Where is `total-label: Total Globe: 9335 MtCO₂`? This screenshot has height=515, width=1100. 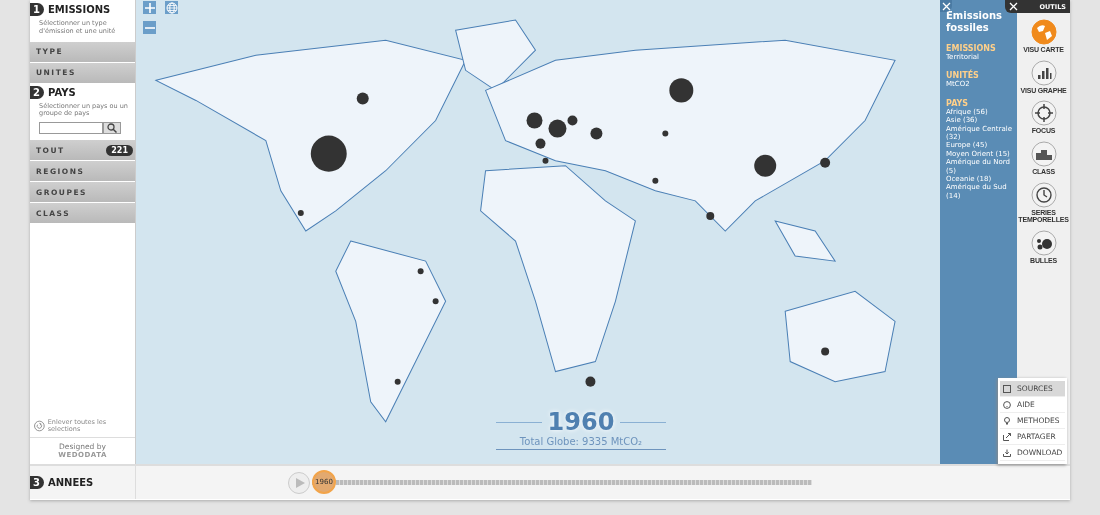
total-label: Total Globe: 9335 MtCO₂ is located at coordinates (581, 443).